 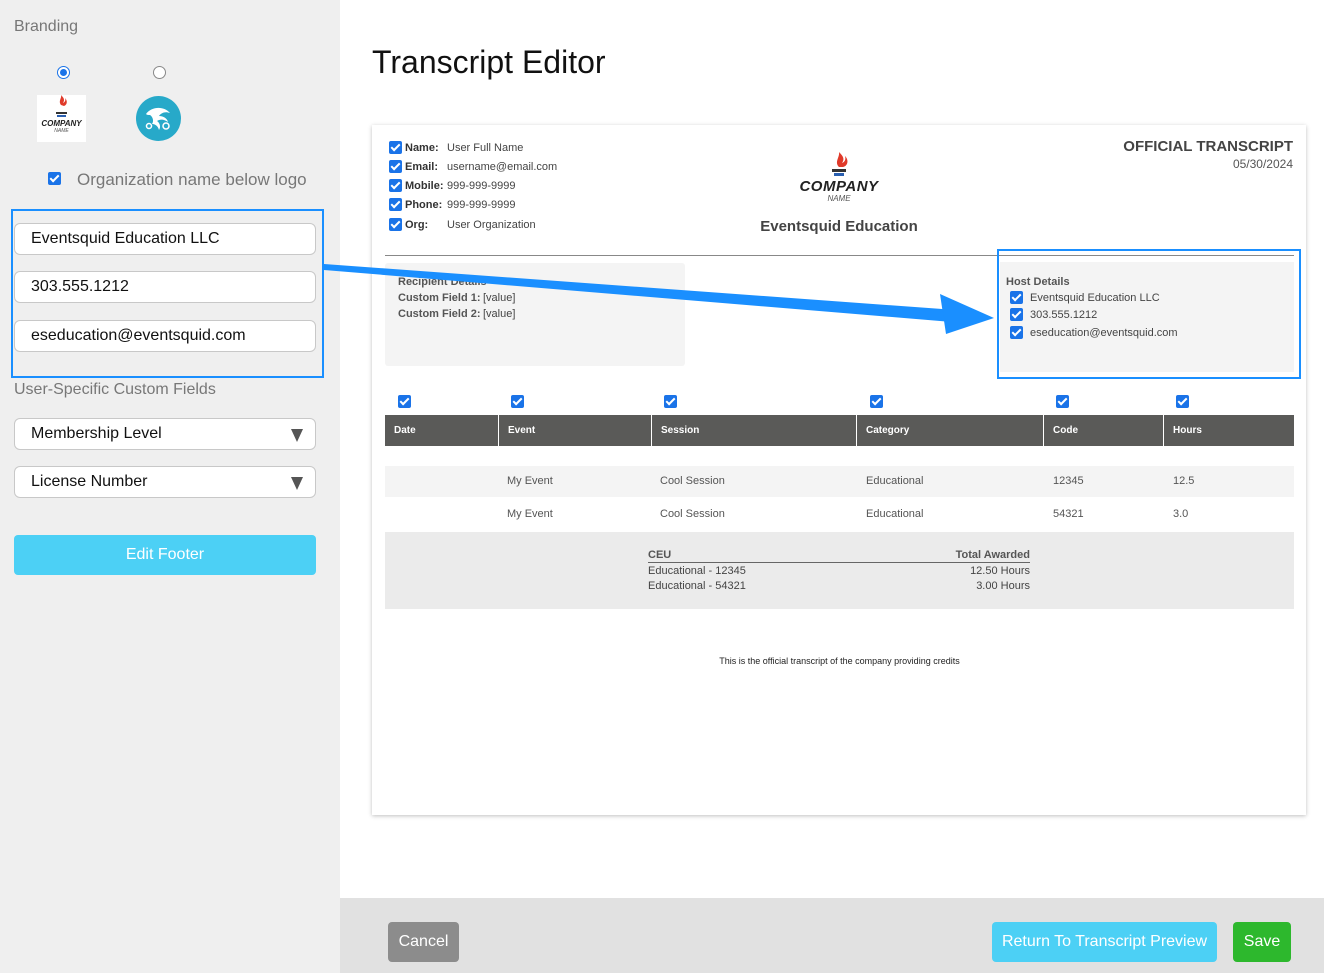 I want to click on column-header-session: Session, so click(x=753, y=430).